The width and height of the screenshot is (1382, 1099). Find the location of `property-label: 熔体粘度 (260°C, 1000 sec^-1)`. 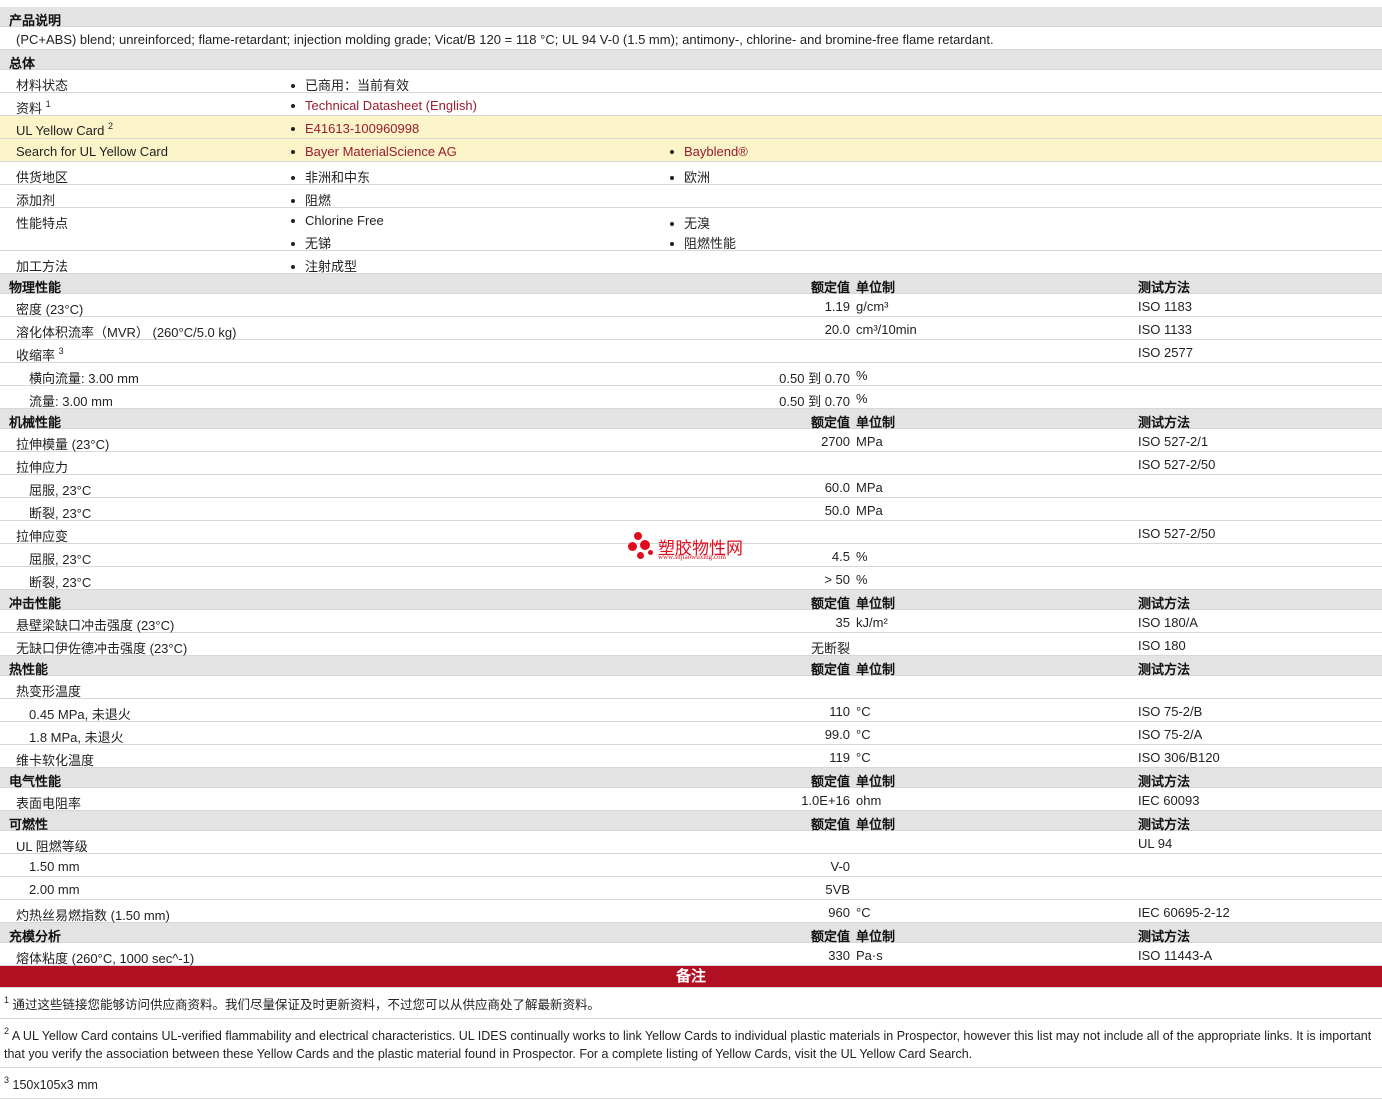

property-label: 熔体粘度 (260°C, 1000 sec^-1) is located at coordinates (105, 958).